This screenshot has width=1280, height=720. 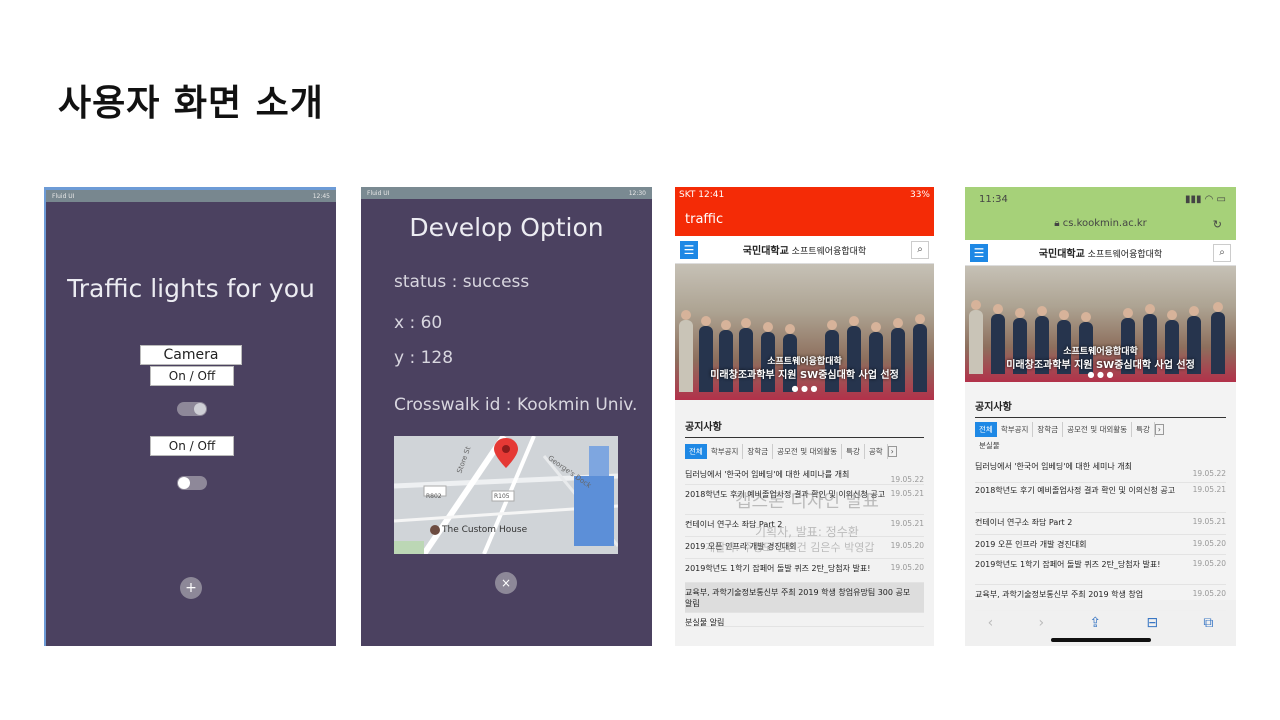 What do you see at coordinates (191, 355) in the screenshot?
I see `camera-label: Camera` at bounding box center [191, 355].